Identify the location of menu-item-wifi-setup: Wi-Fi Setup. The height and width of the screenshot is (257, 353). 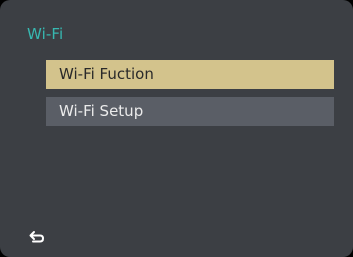
(190, 111).